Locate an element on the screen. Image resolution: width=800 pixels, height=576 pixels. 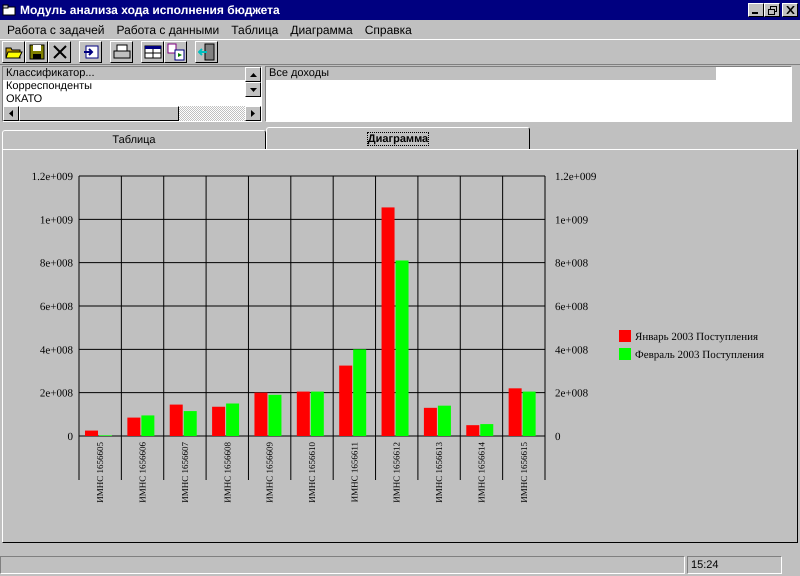
menu-item: Работа с данными is located at coordinates (168, 29).